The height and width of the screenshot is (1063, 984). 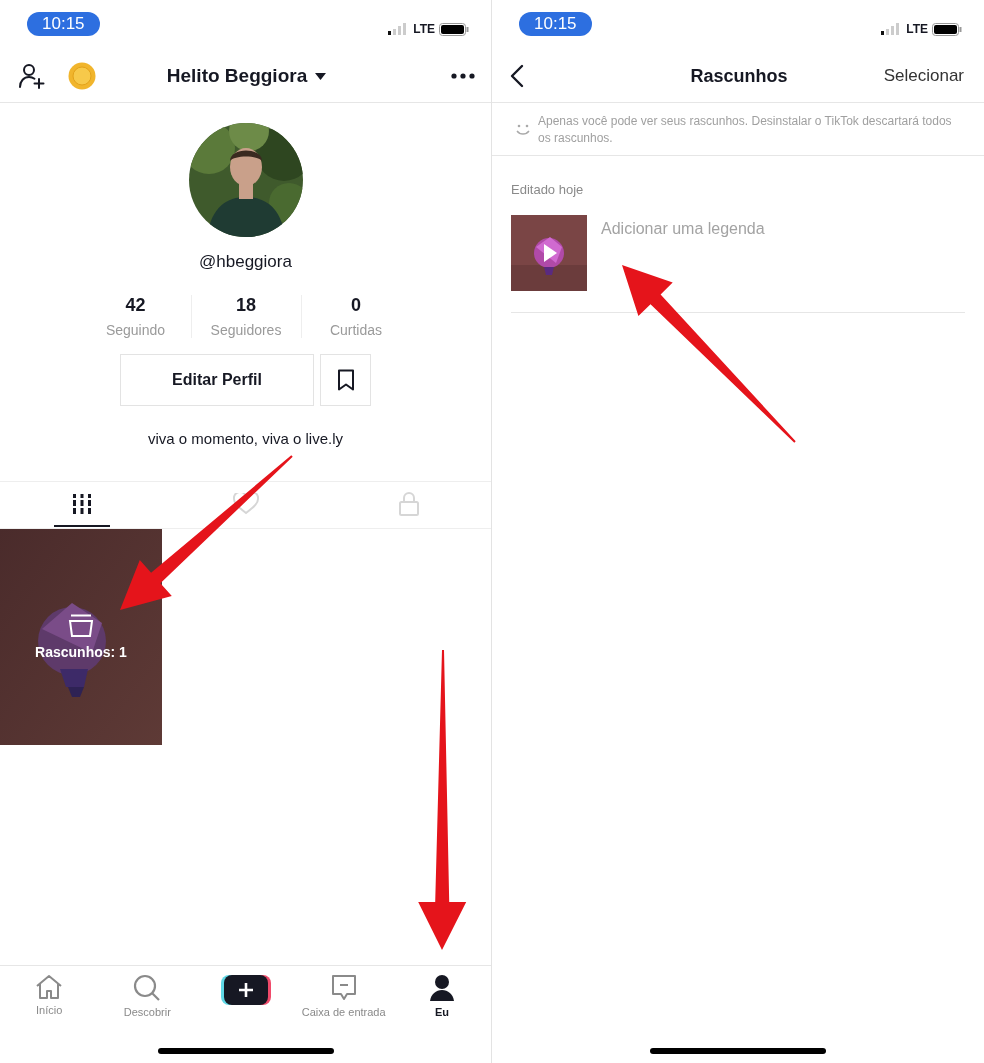 I want to click on select-button: Selecionar, so click(x=923, y=76).